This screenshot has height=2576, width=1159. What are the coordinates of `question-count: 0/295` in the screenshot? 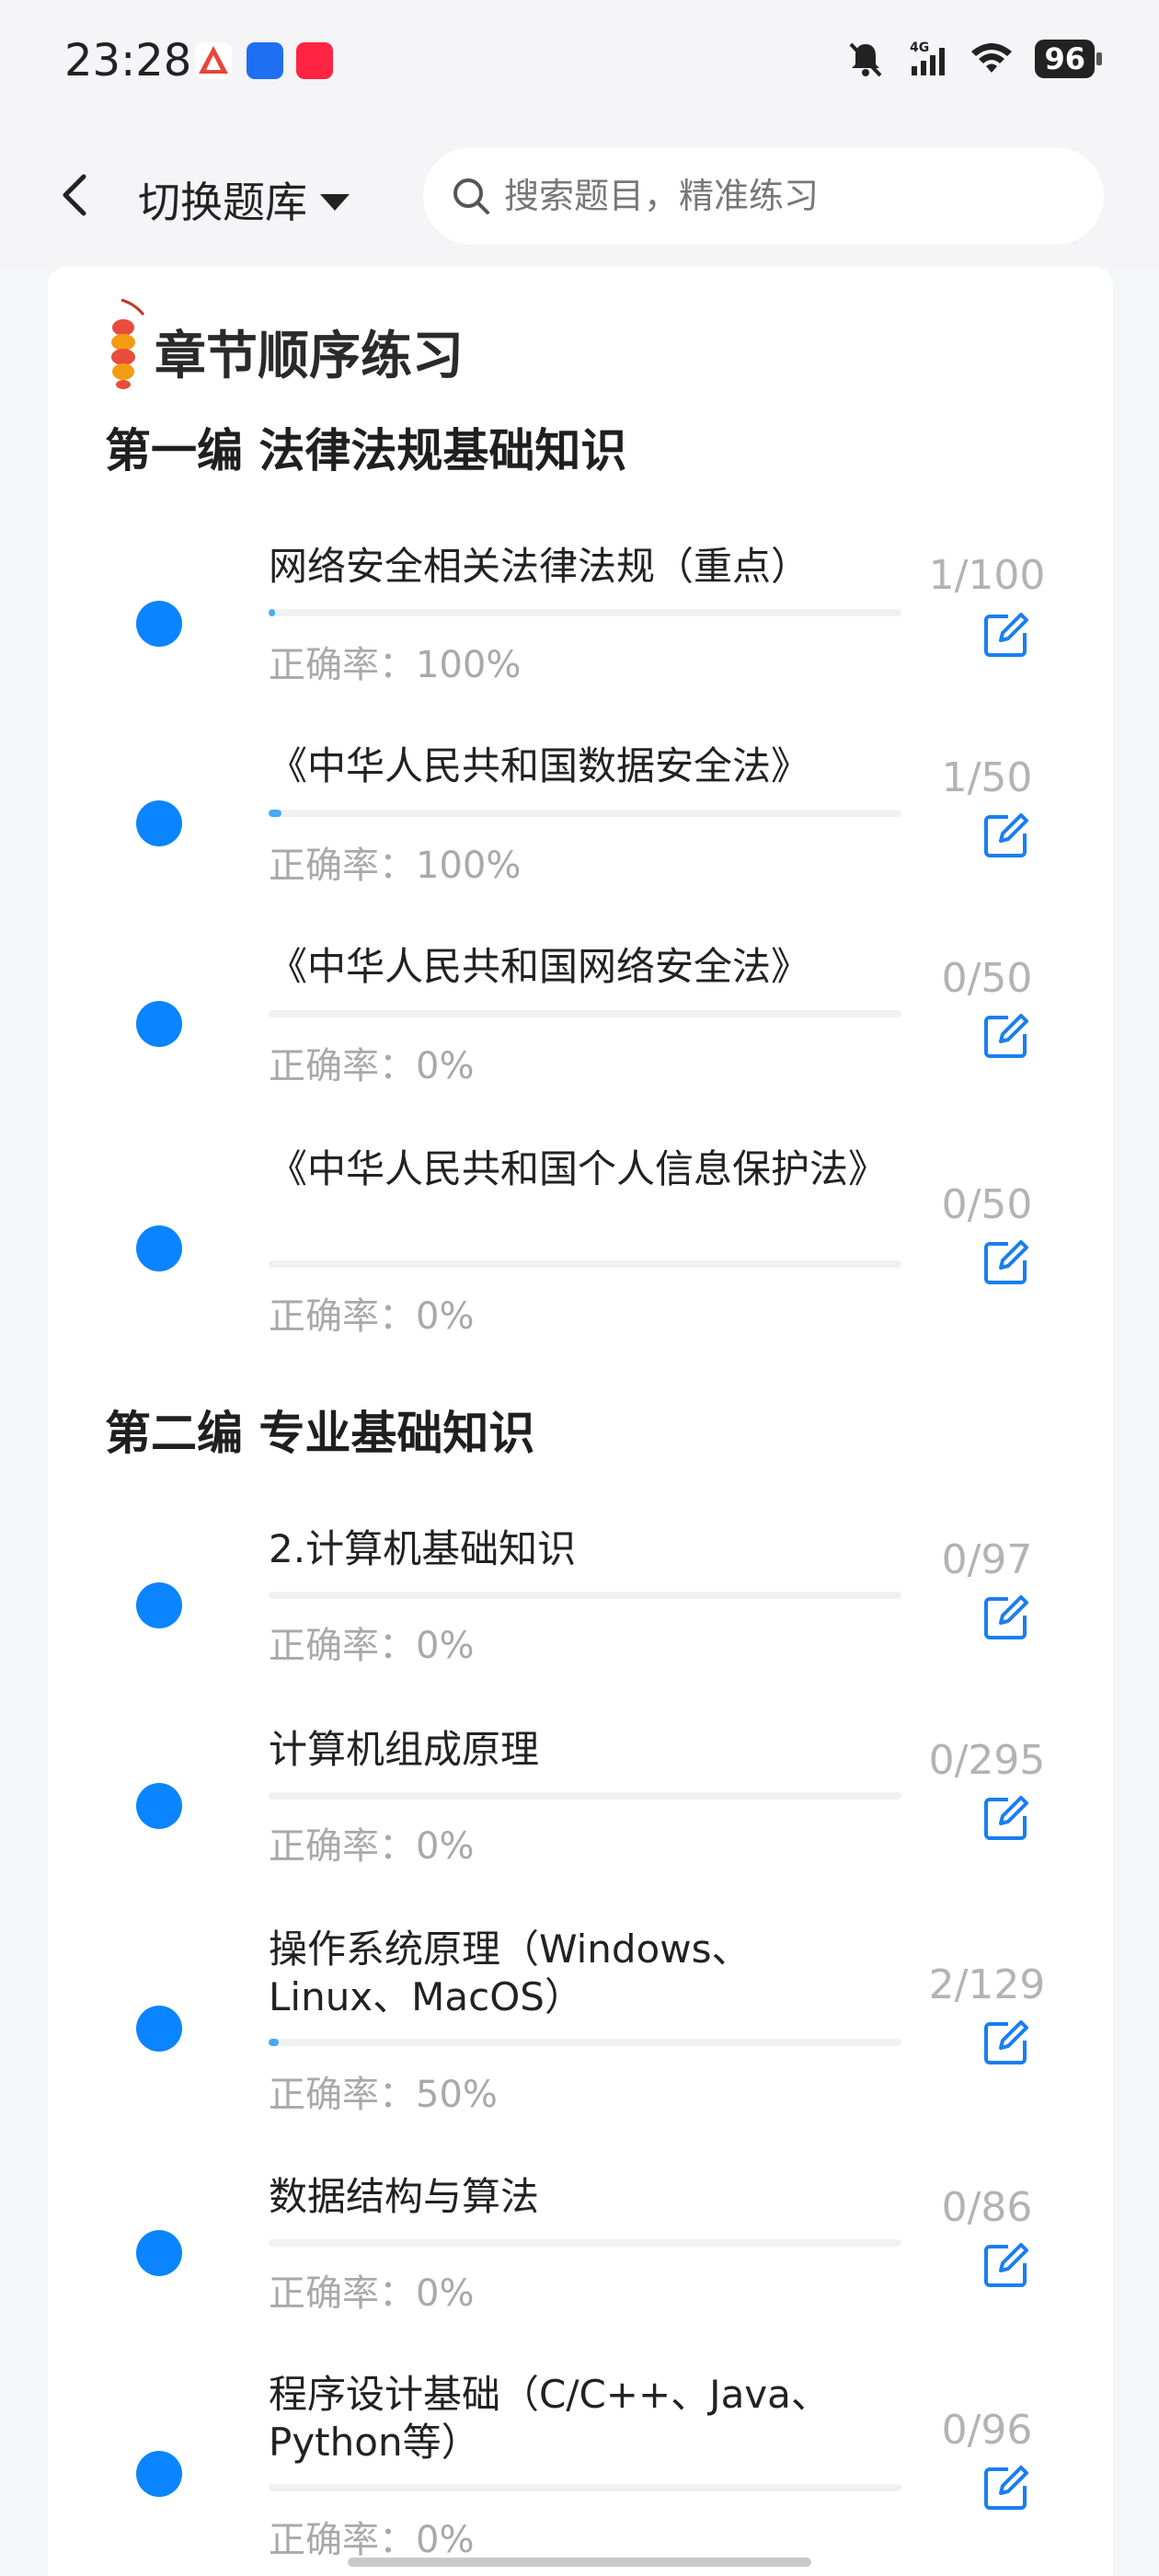 It's located at (987, 1760).